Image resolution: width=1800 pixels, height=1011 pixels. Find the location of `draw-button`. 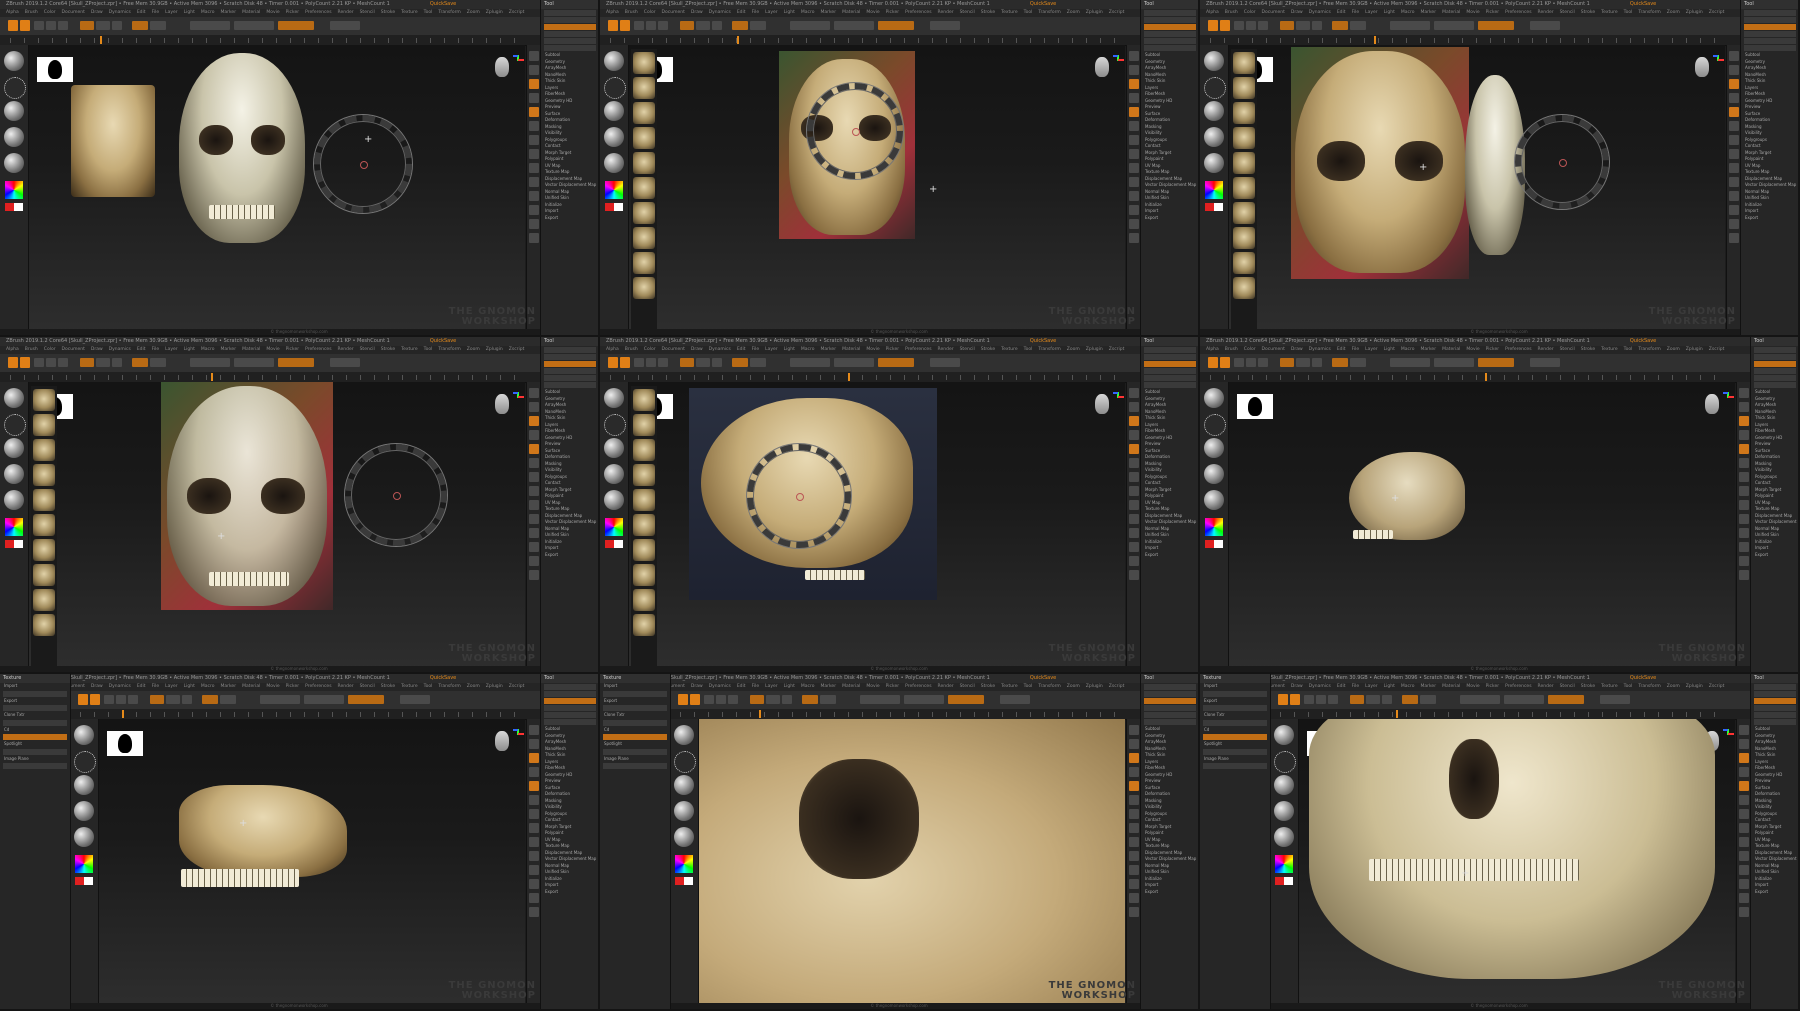

draw-button is located at coordinates (695, 699).